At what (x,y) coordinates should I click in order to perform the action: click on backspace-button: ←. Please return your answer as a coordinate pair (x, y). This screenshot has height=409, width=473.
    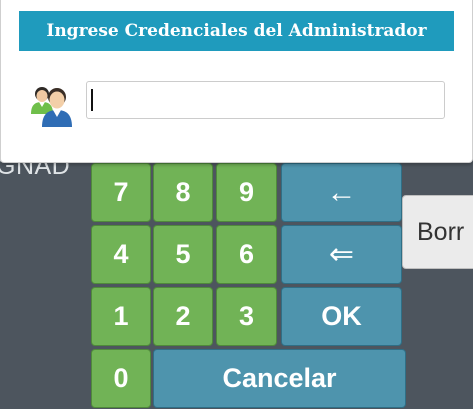
    Looking at the image, I should click on (341, 192).